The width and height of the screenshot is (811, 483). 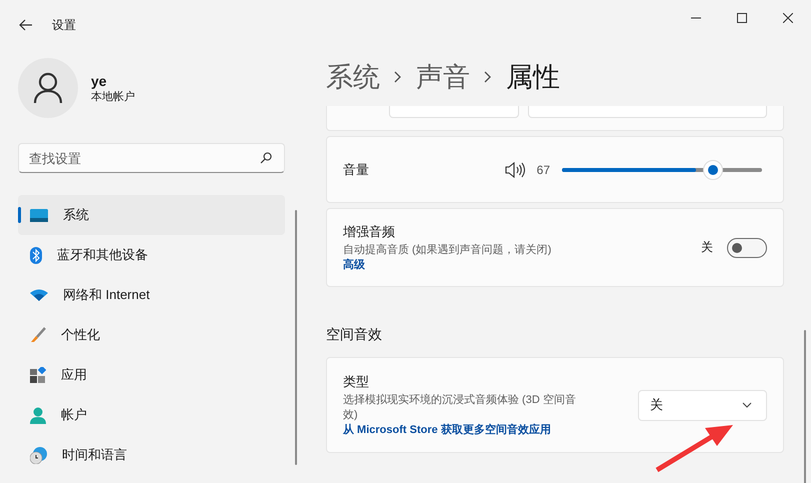 What do you see at coordinates (151, 215) in the screenshot?
I see `nav-item: 系统` at bounding box center [151, 215].